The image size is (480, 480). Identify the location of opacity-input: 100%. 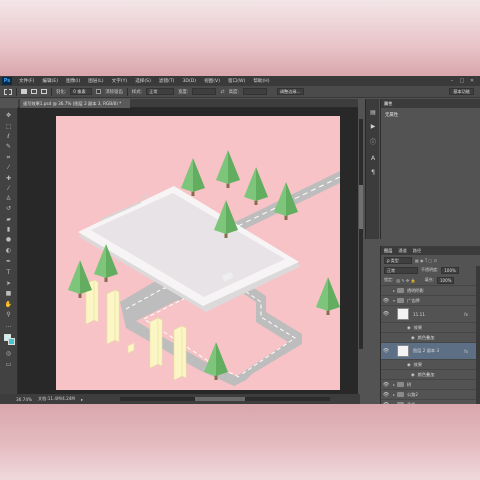
(450, 270).